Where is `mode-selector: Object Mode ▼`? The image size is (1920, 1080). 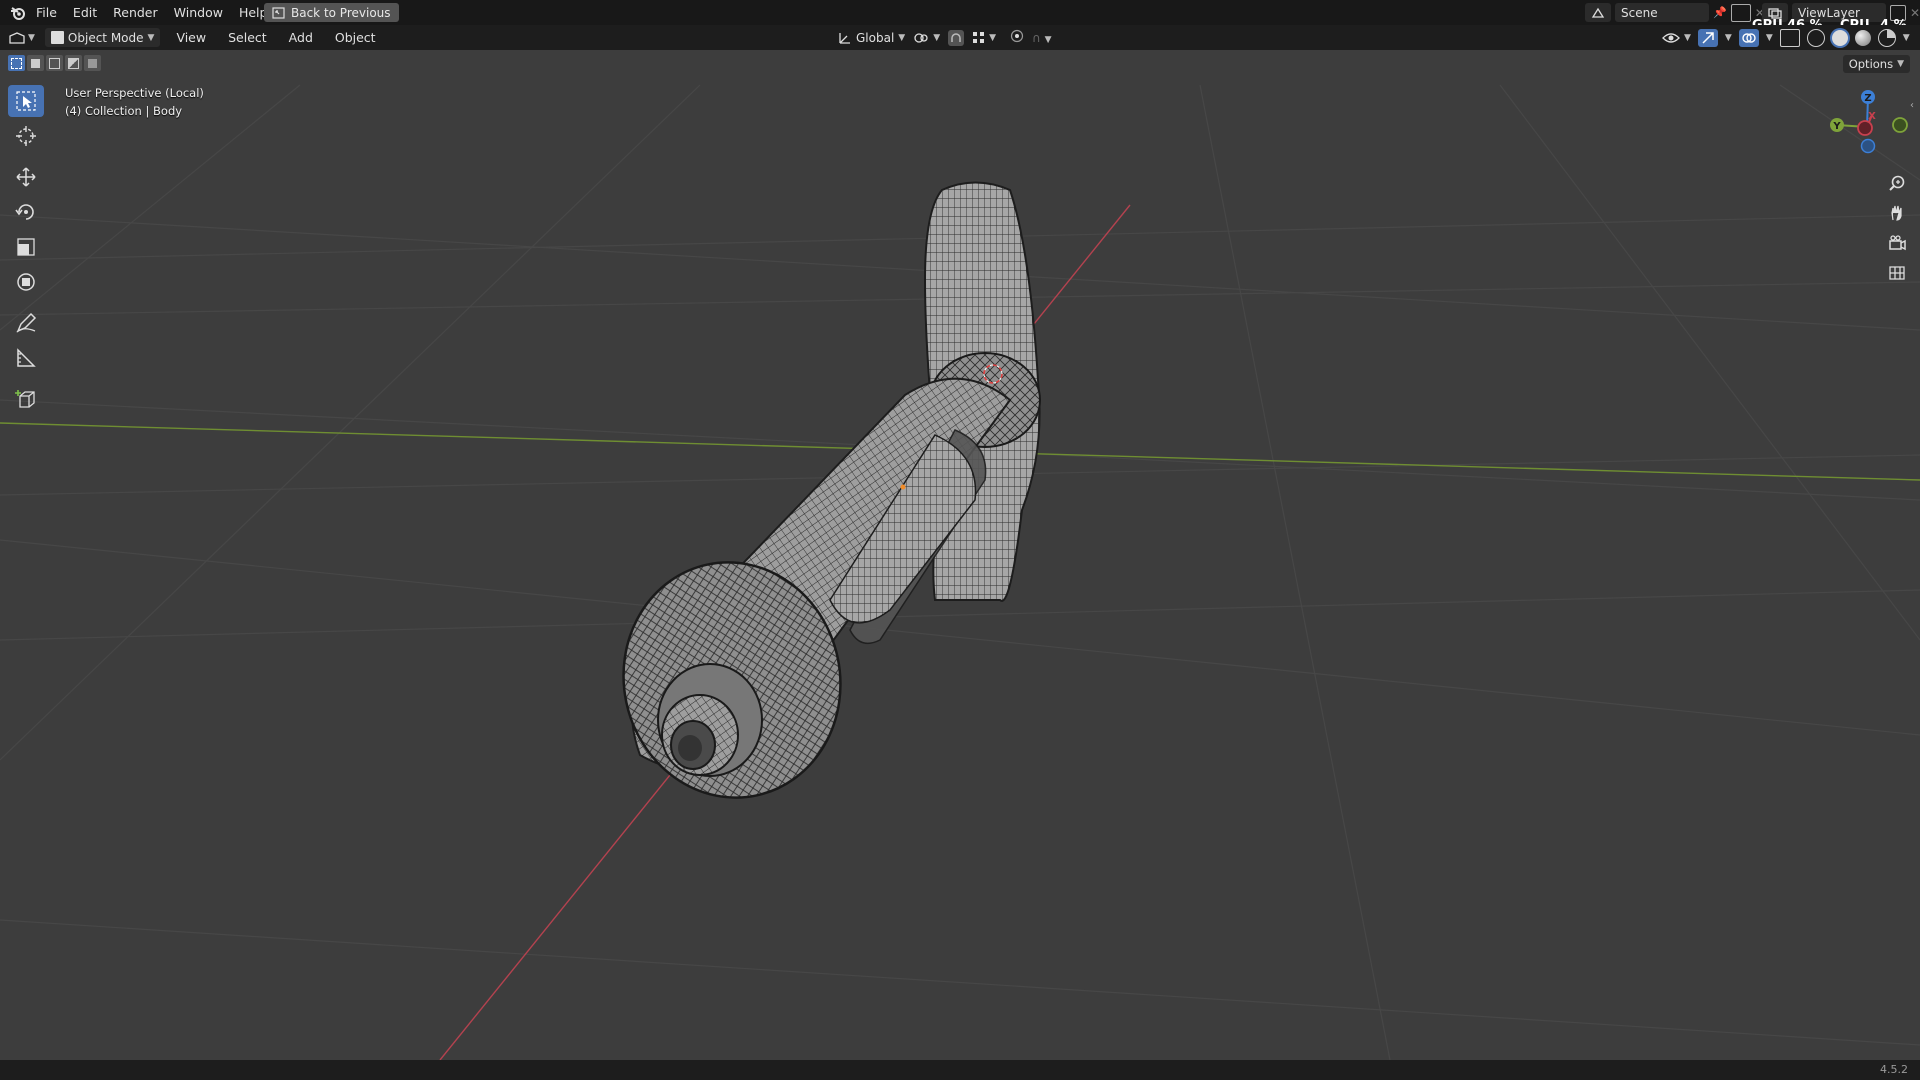 mode-selector: Object Mode ▼ is located at coordinates (102, 37).